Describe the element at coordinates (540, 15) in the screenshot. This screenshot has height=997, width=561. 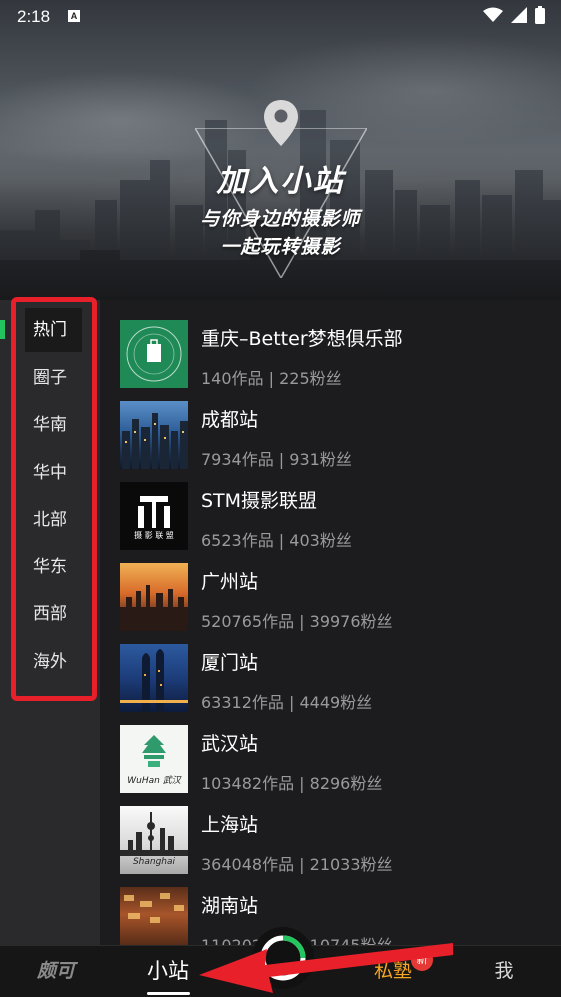
I see `battery-icon` at that location.